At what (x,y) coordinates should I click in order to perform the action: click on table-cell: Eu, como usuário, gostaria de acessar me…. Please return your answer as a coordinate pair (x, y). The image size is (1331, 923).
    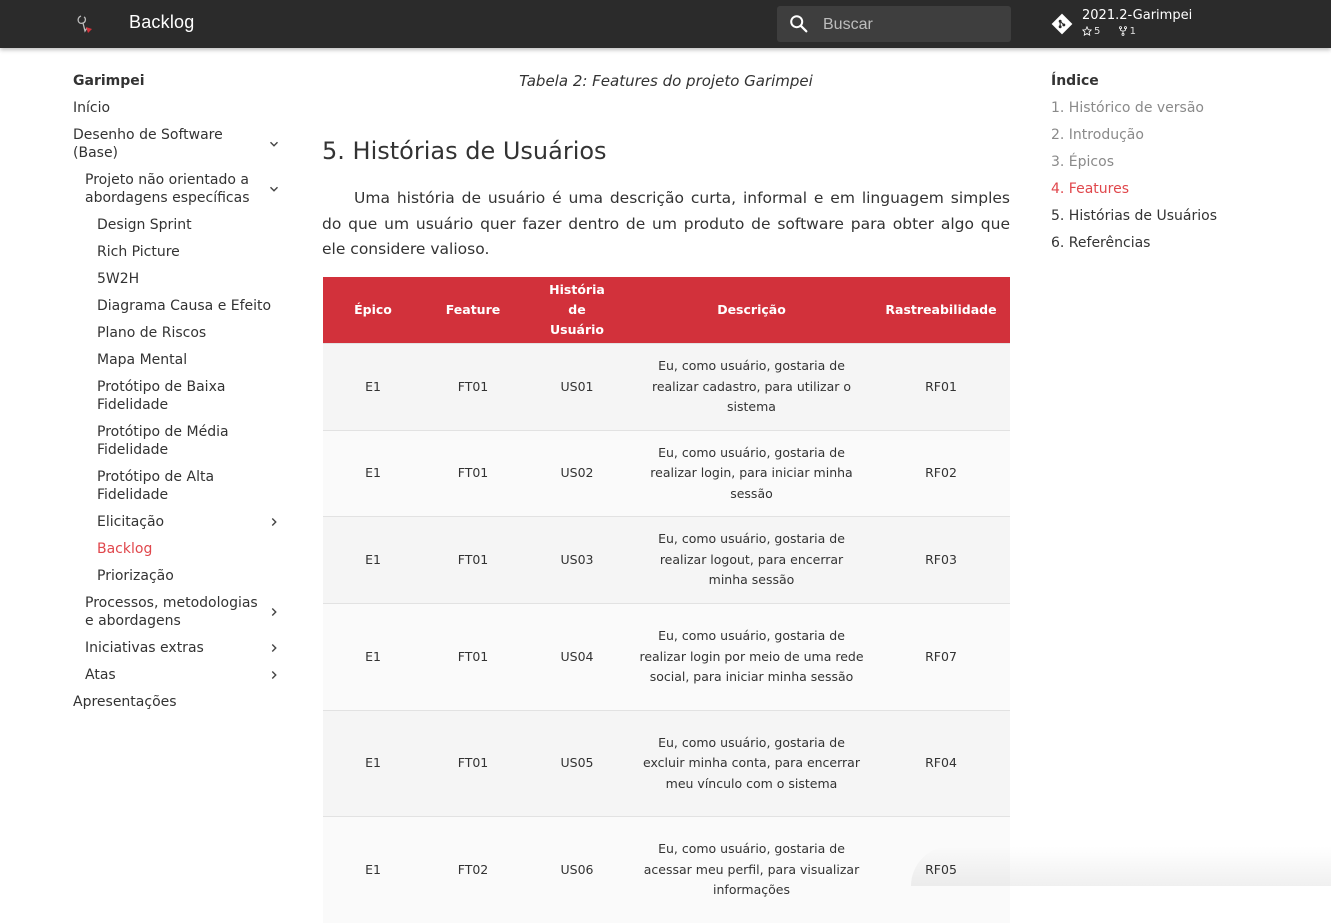
    Looking at the image, I should click on (751, 869).